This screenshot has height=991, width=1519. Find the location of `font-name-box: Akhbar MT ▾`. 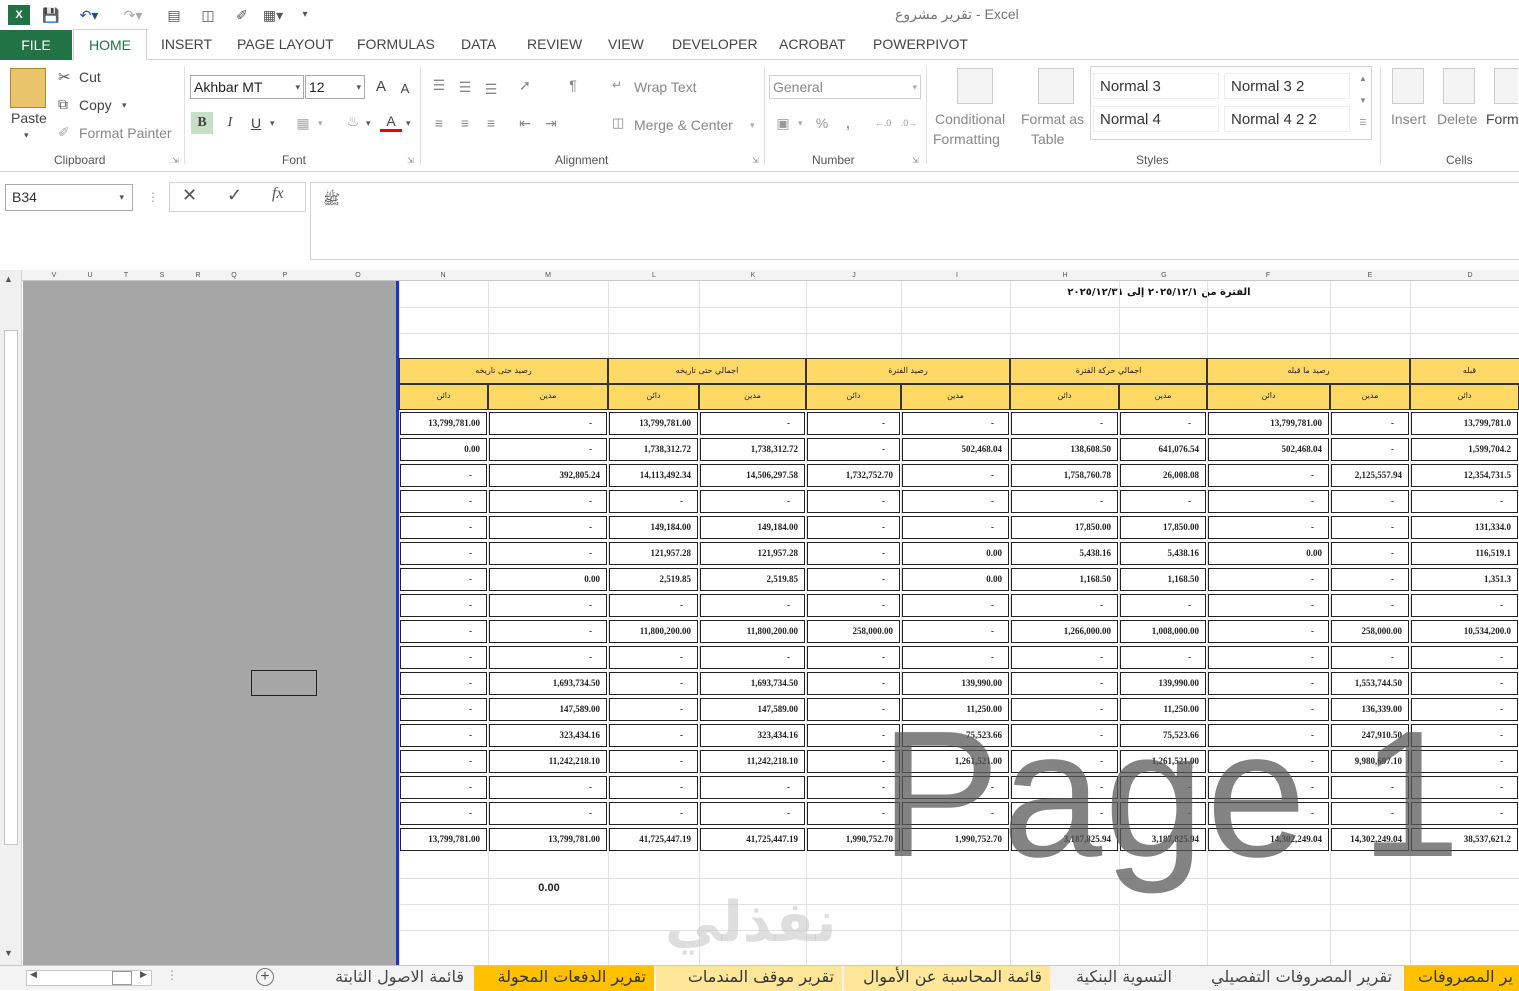

font-name-box: Akhbar MT ▾ is located at coordinates (247, 87).